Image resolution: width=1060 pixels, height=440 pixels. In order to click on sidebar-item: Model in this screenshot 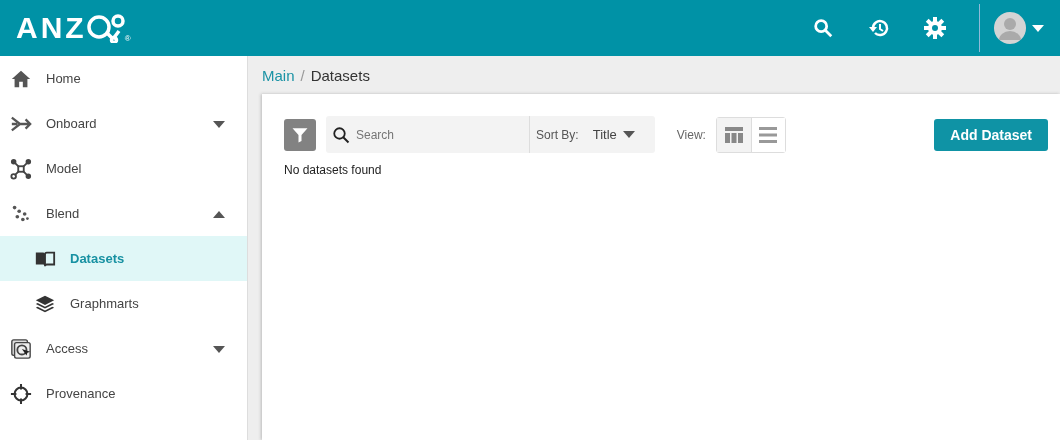, I will do `click(123, 168)`.